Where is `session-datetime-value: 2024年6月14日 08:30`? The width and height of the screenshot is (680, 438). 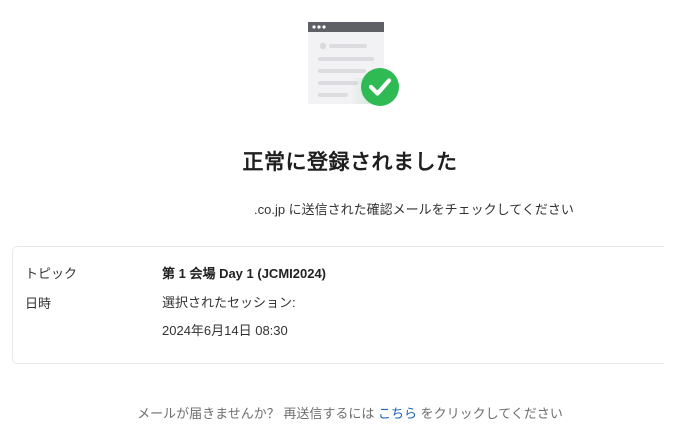 session-datetime-value: 2024年6月14日 08:30 is located at coordinates (225, 330).